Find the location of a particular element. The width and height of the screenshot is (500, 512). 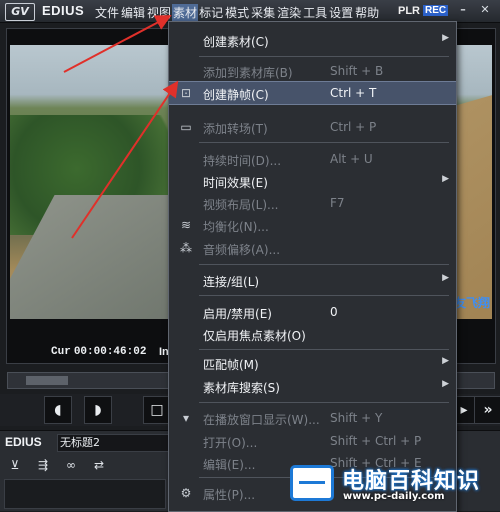

watermark-url: www.pc-daily.com is located at coordinates (394, 496).